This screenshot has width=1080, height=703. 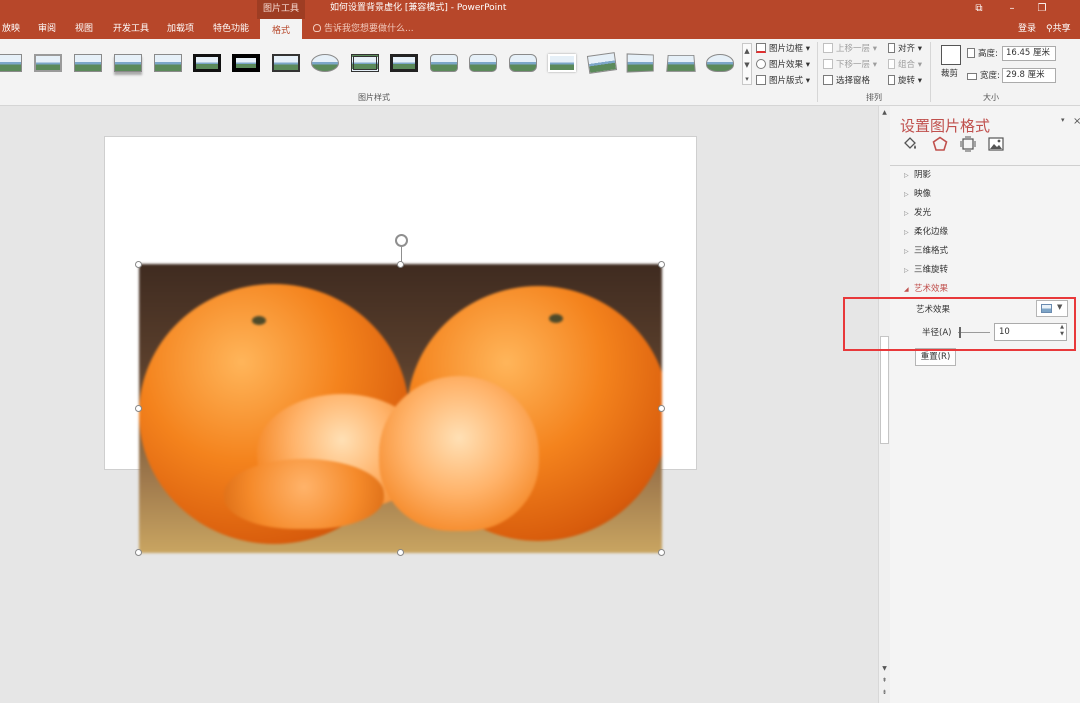 I want to click on rotate-button: 旋转 ▾, so click(x=905, y=81).